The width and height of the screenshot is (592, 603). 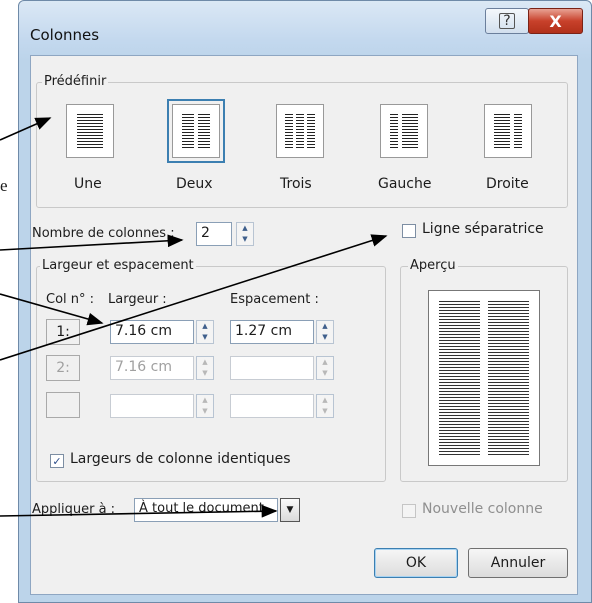 What do you see at coordinates (555, 21) in the screenshot?
I see `close-button: X` at bounding box center [555, 21].